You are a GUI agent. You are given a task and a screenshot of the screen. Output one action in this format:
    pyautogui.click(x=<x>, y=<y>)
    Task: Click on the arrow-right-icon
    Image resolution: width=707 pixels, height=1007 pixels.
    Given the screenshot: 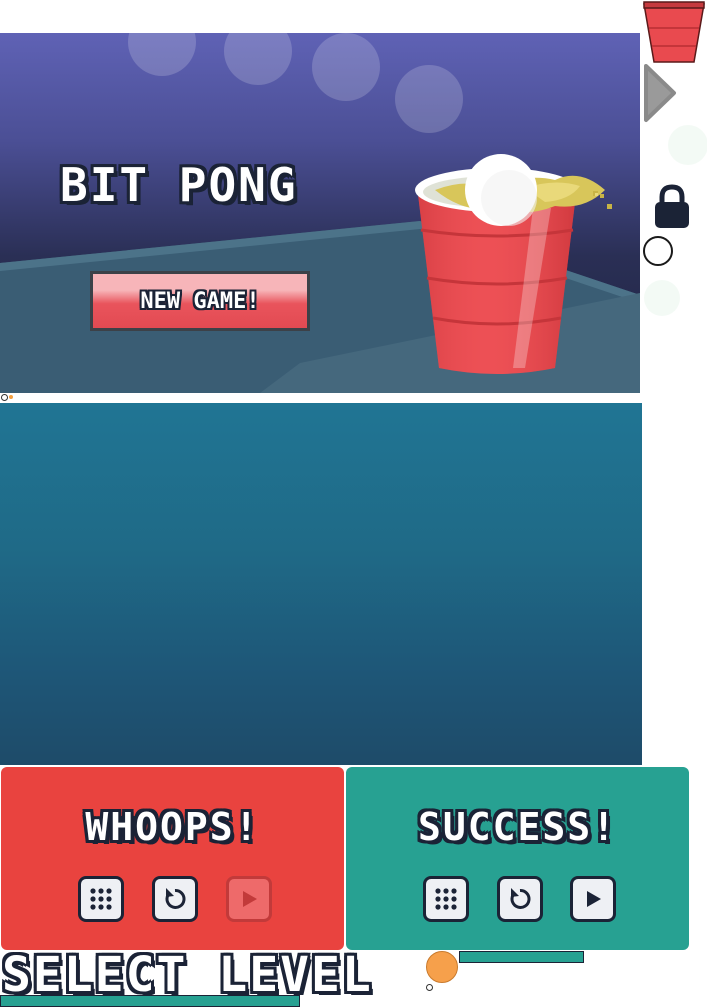 What is the action you would take?
    pyautogui.click(x=660, y=93)
    